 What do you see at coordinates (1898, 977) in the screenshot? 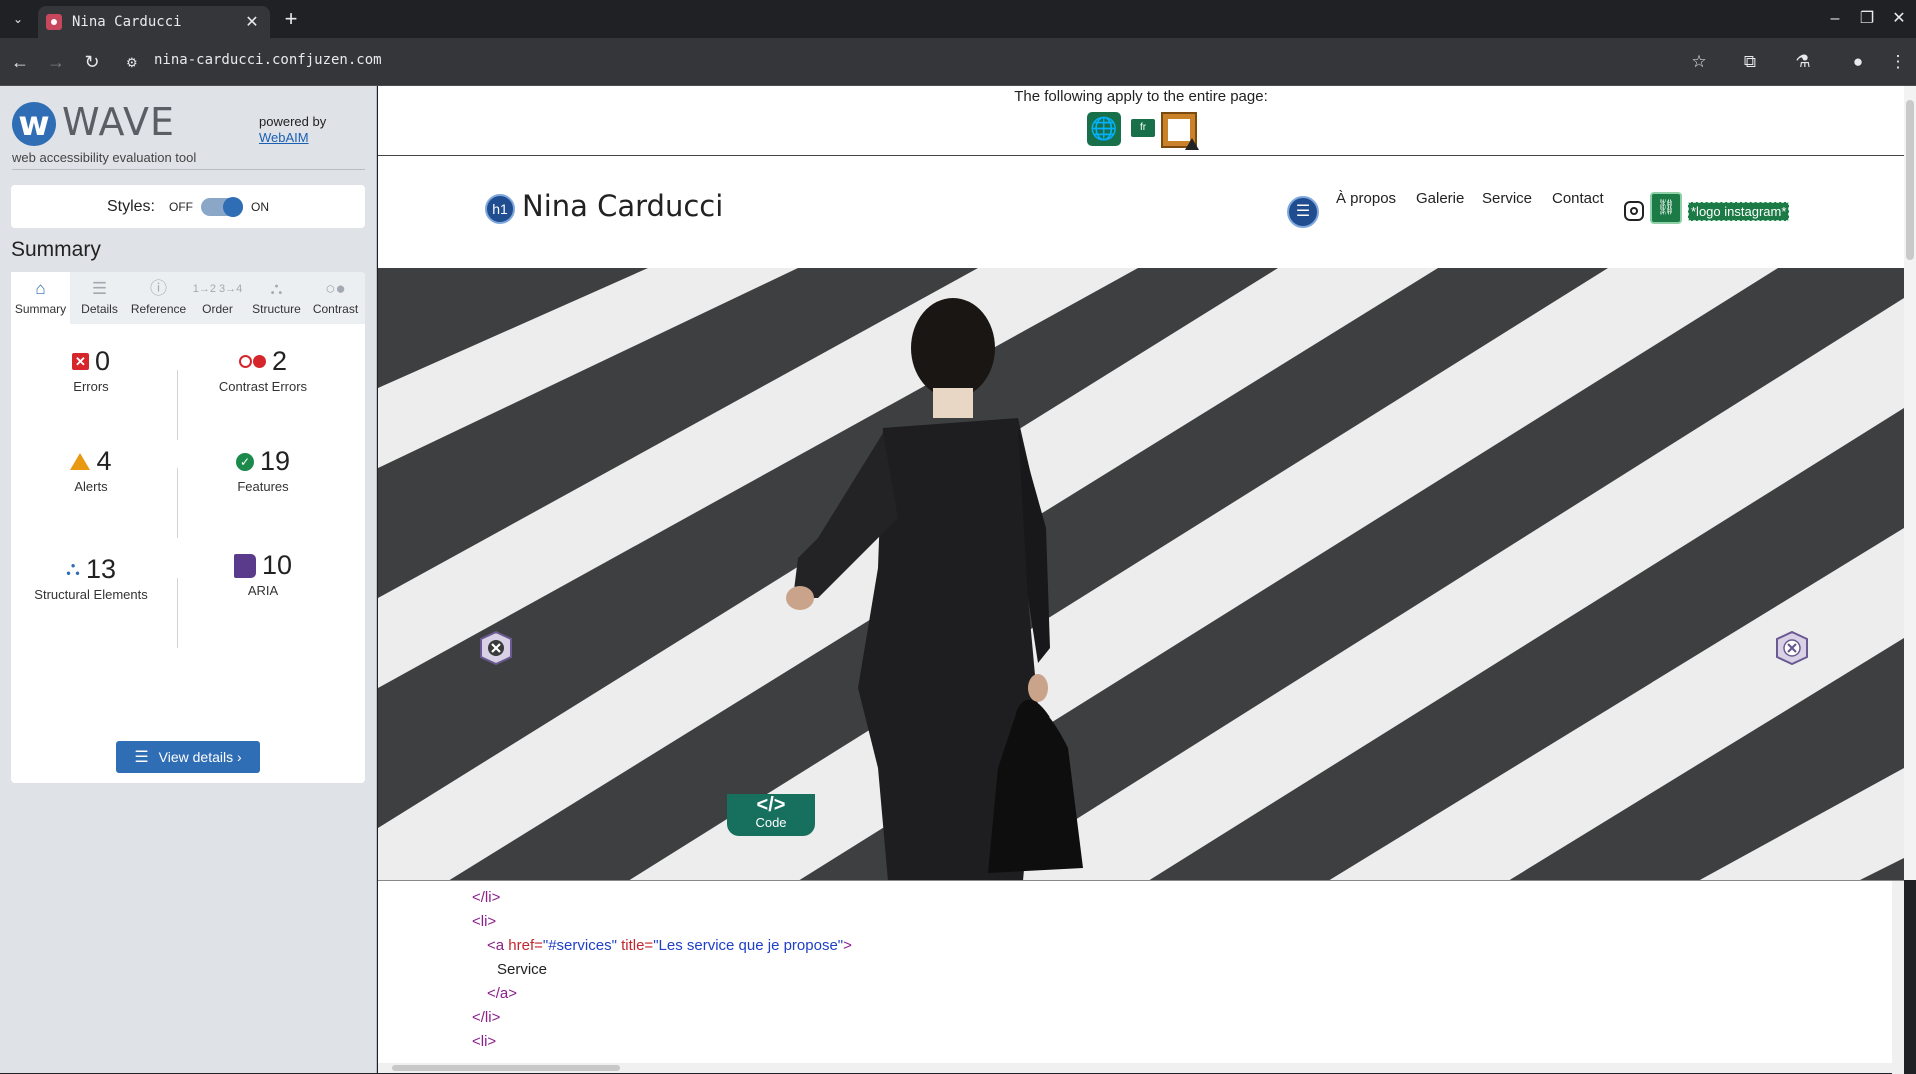
I see `code-scrollbar` at bounding box center [1898, 977].